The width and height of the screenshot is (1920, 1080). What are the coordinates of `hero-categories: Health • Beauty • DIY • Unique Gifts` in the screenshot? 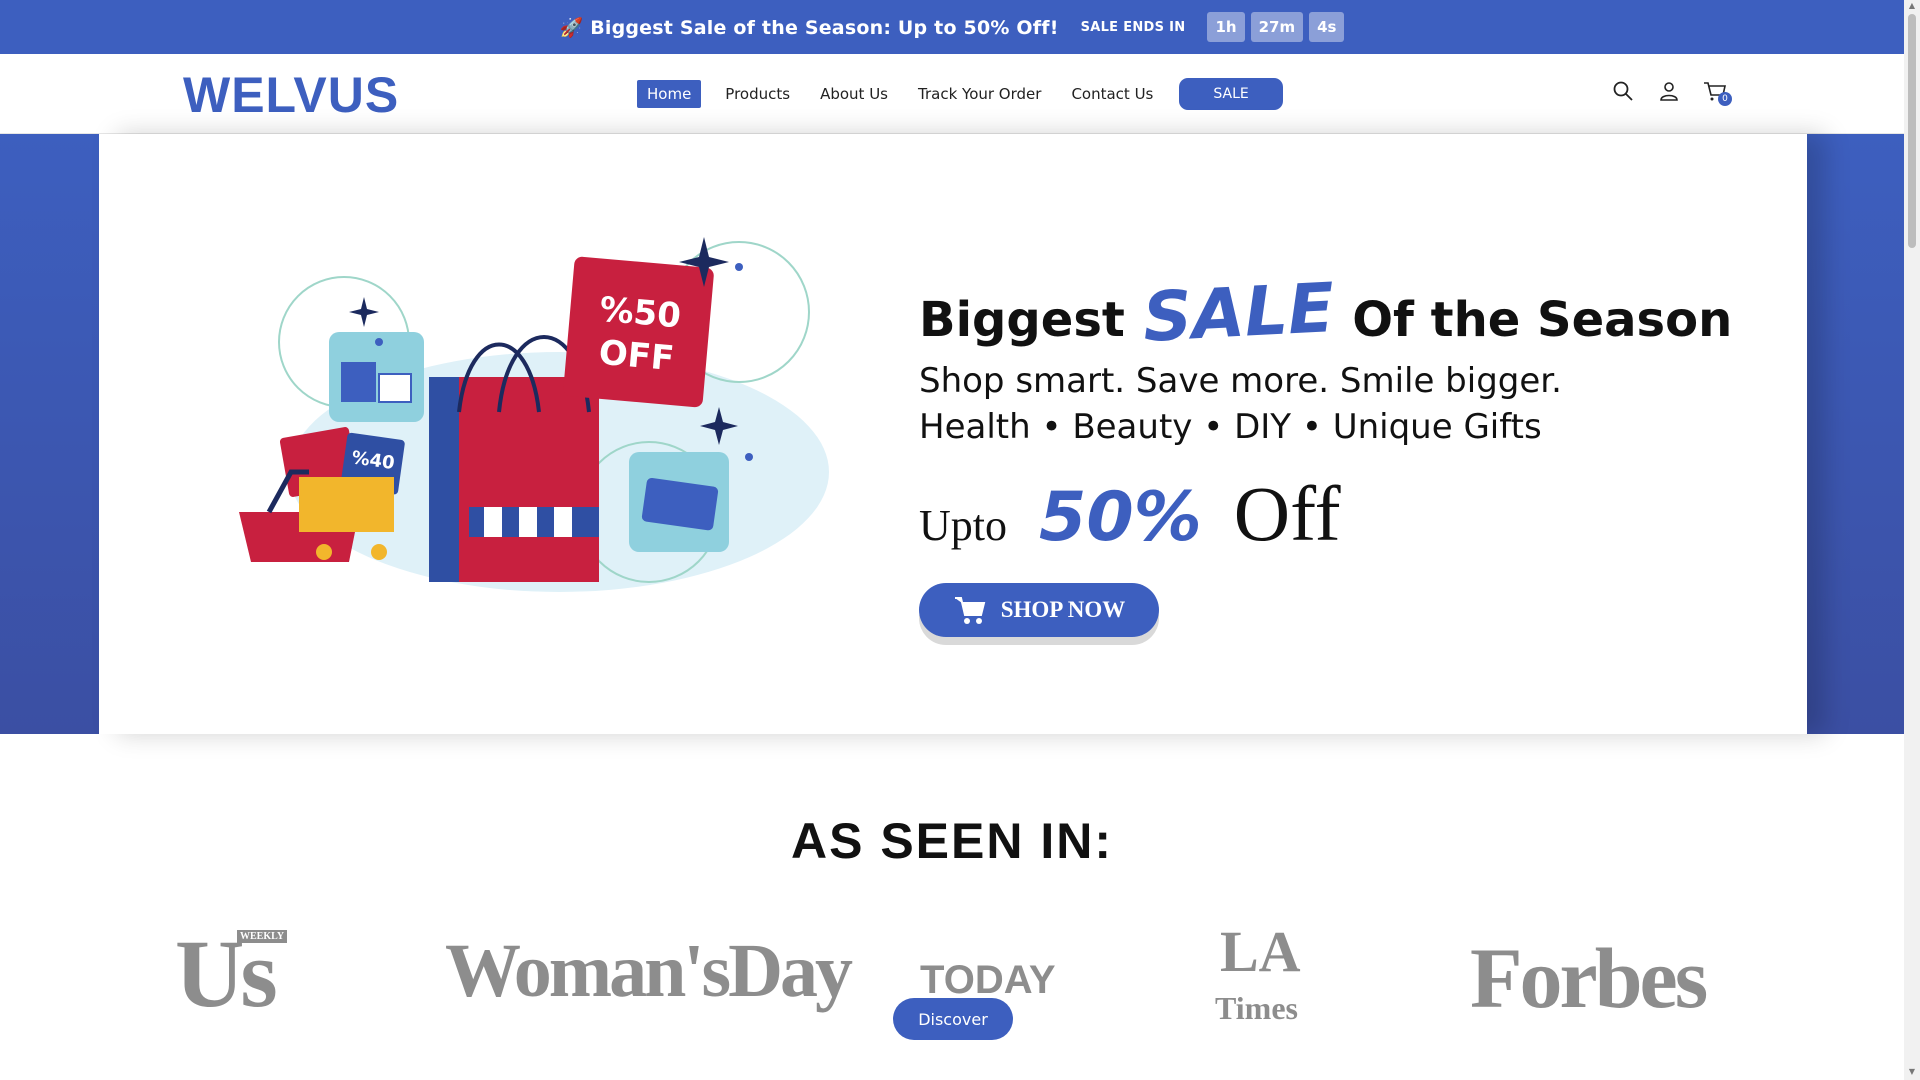 It's located at (1230, 427).